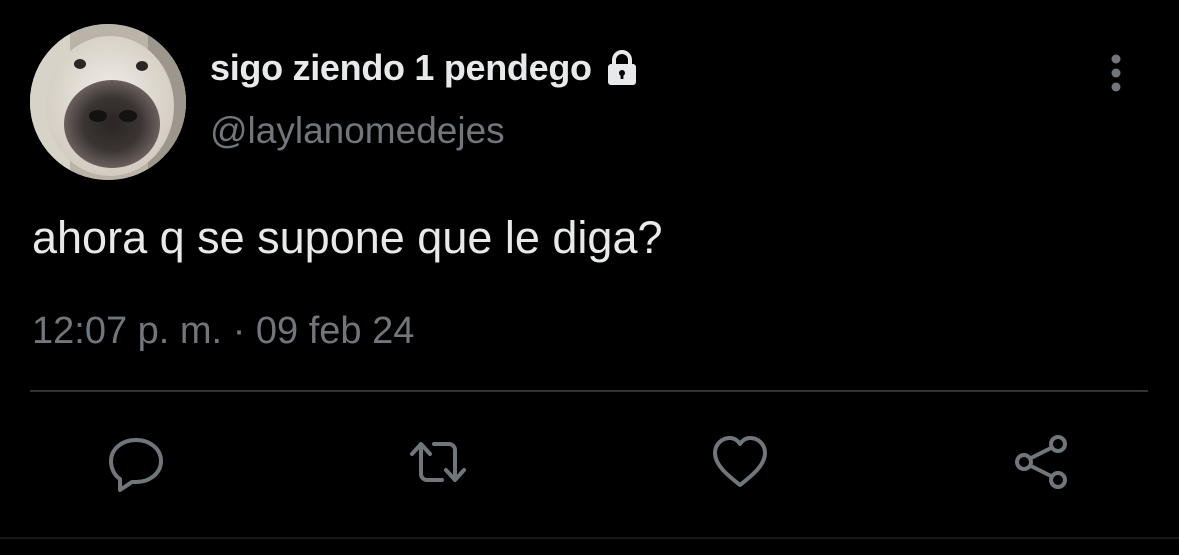  I want to click on reply-icon, so click(136, 464).